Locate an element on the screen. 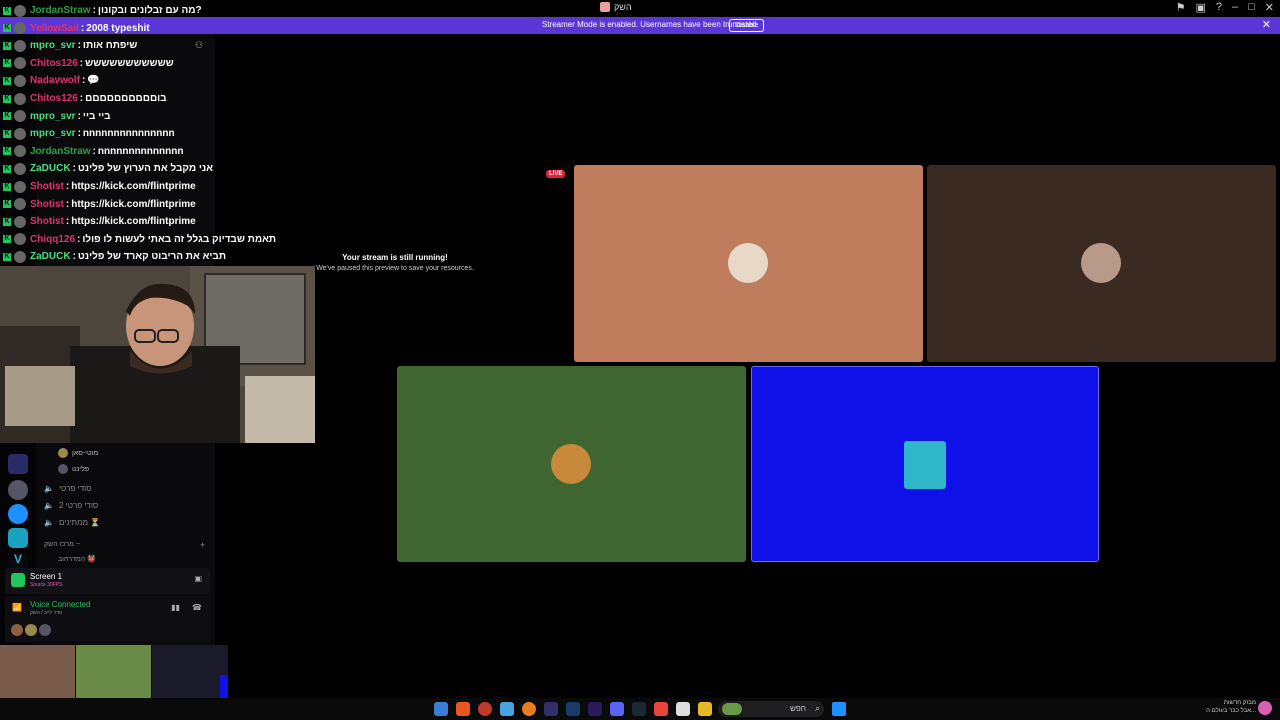  start-icon is located at coordinates (839, 709).